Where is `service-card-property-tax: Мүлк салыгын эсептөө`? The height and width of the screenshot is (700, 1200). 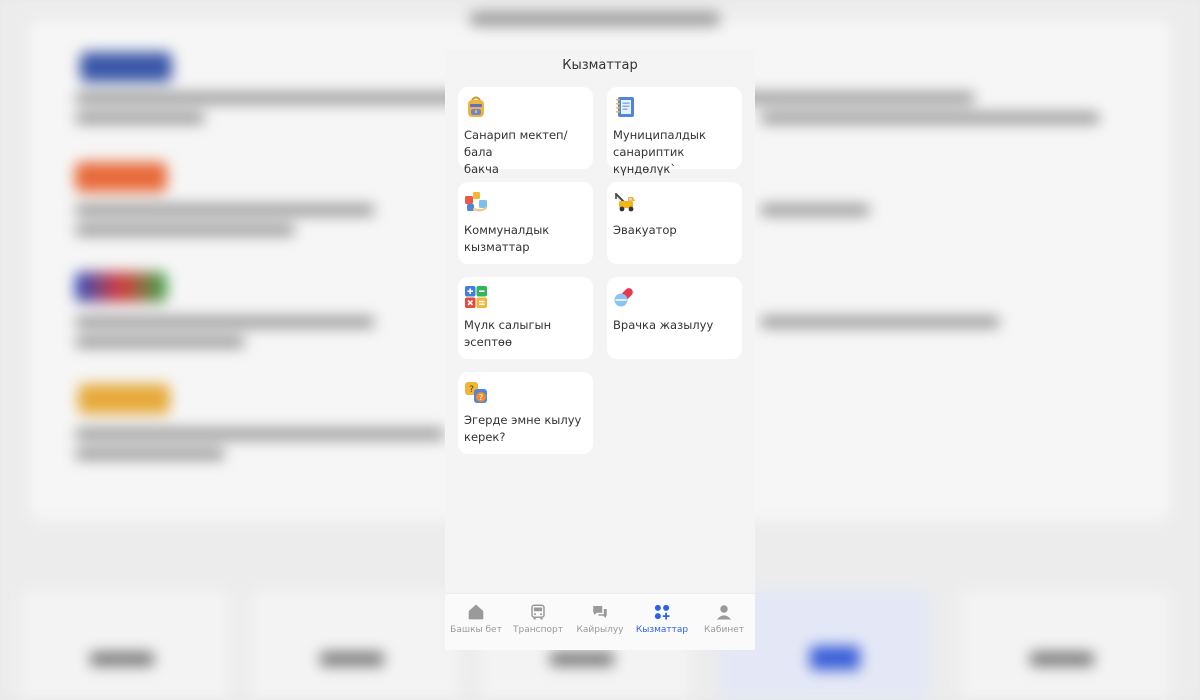
service-card-property-tax: Мүлк салыгын эсептөө is located at coordinates (525, 318).